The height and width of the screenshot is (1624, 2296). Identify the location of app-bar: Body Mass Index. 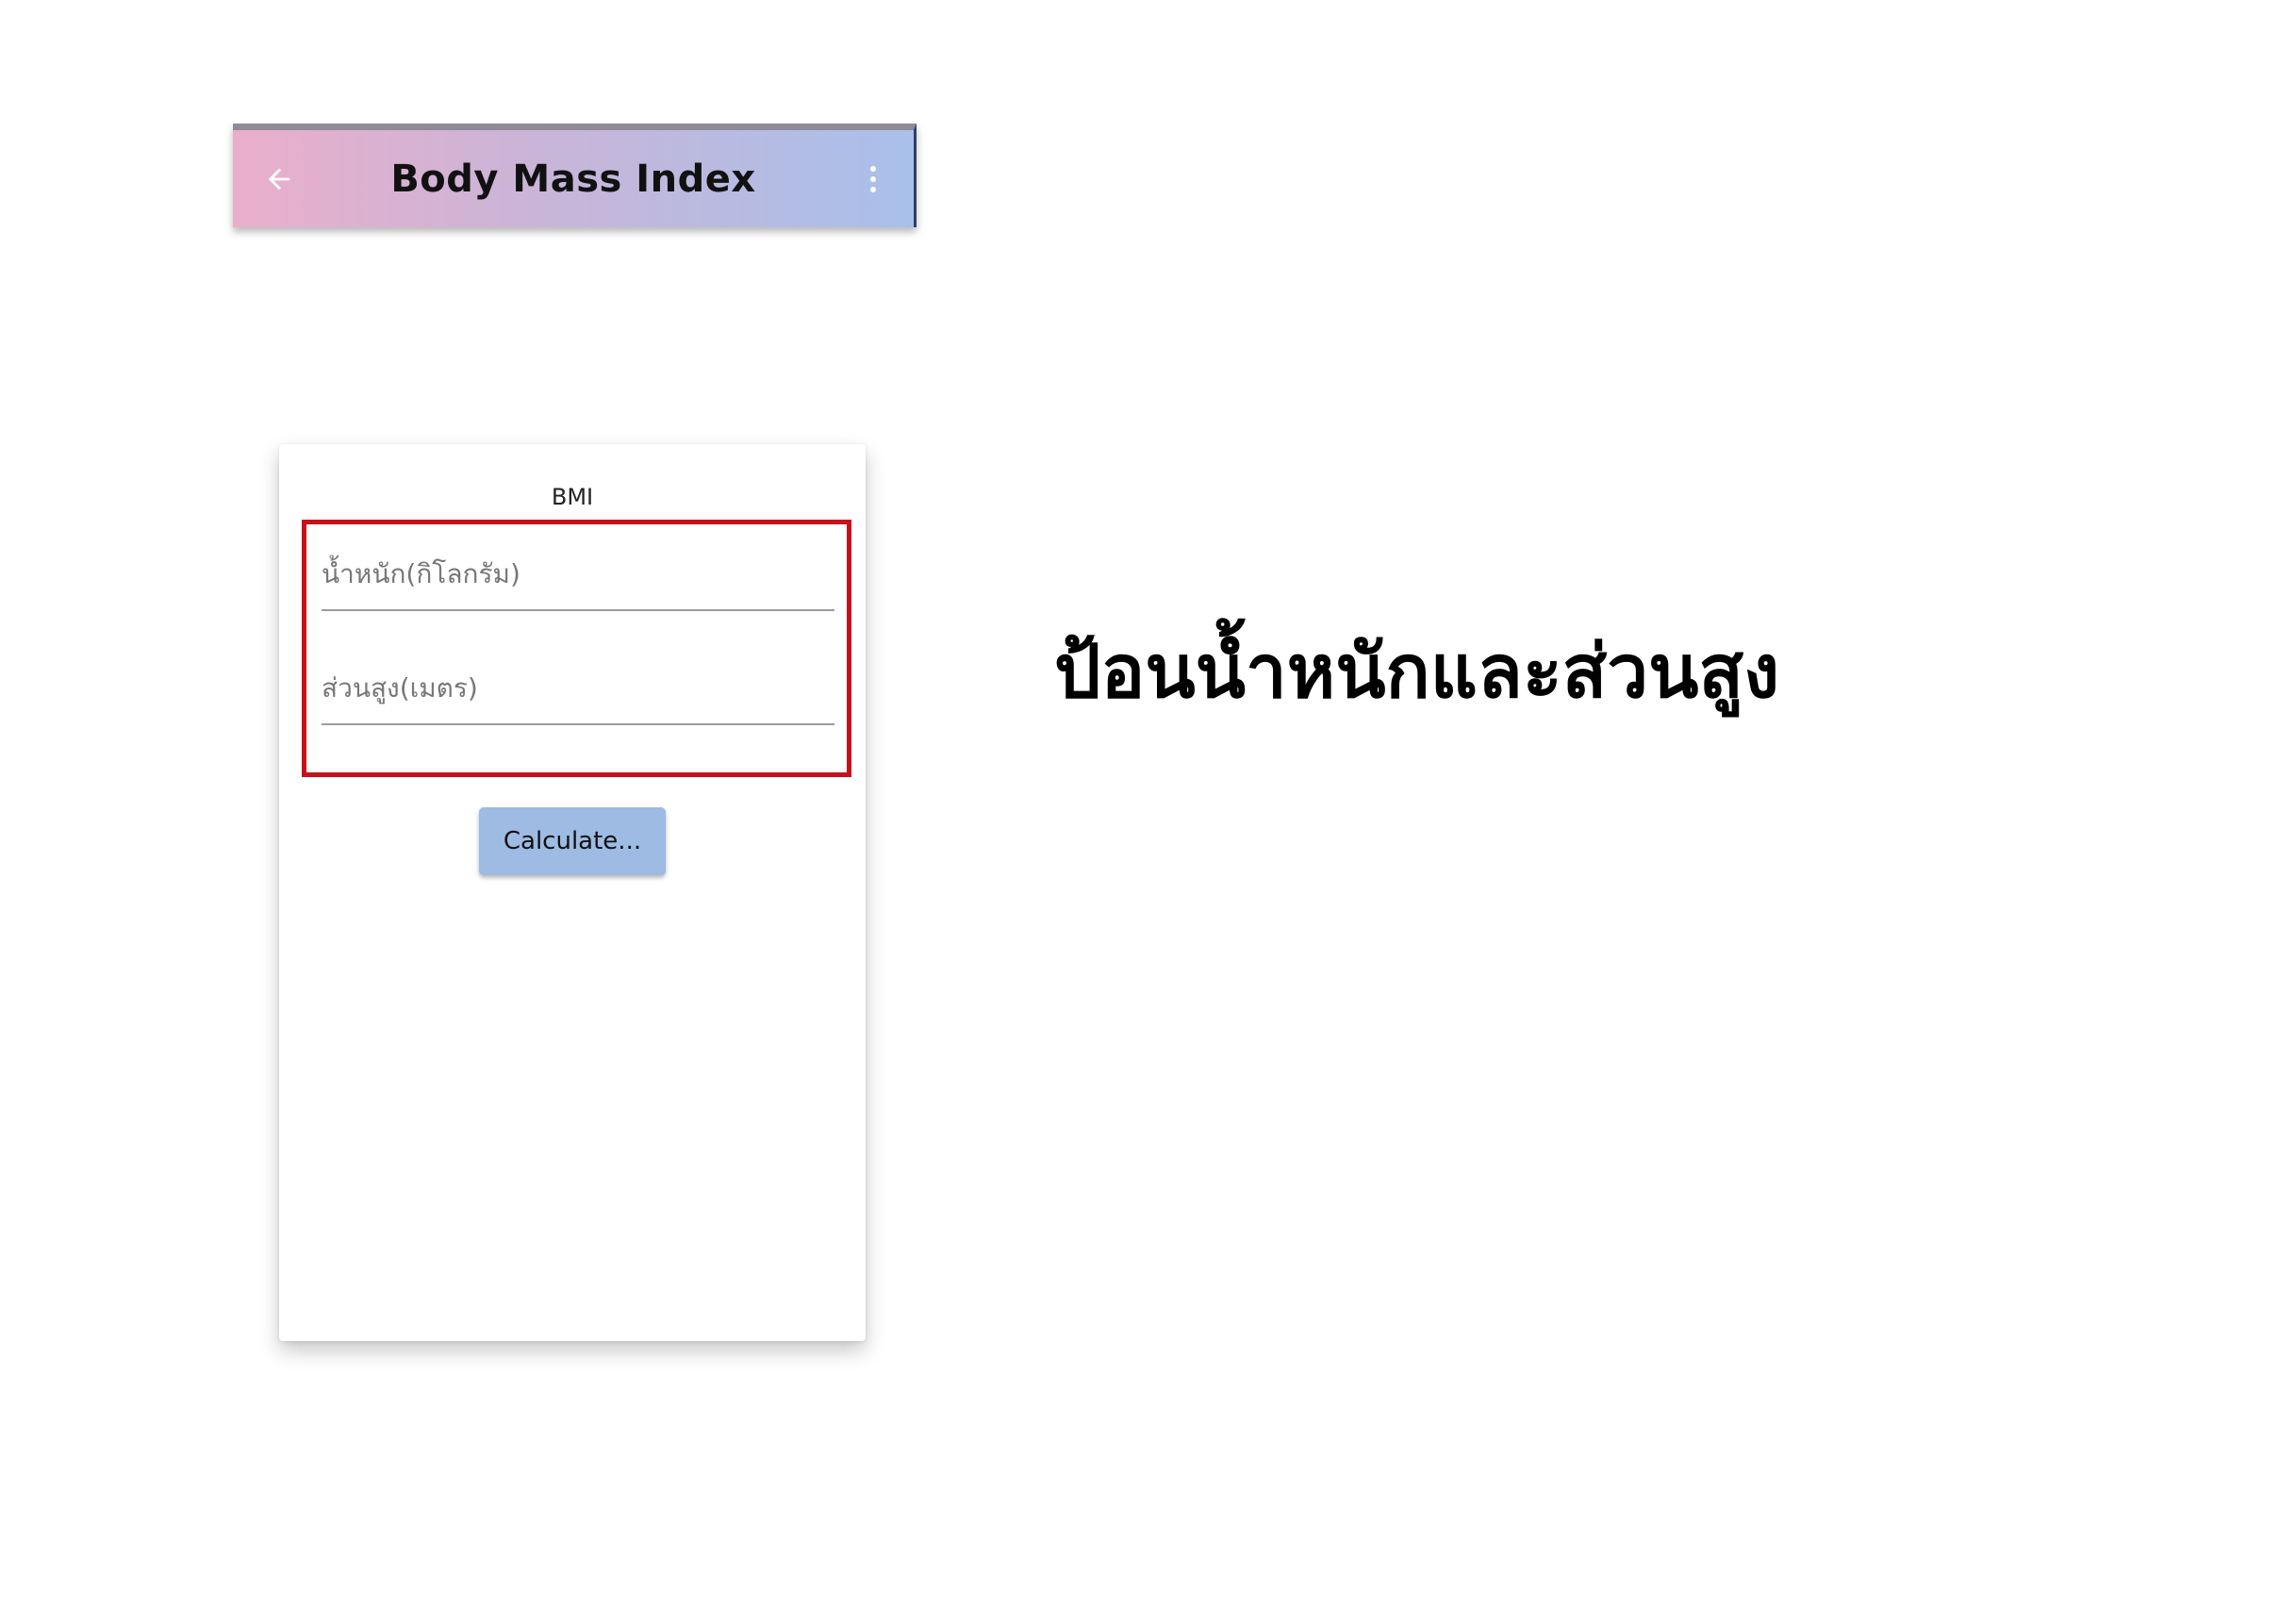
(575, 175).